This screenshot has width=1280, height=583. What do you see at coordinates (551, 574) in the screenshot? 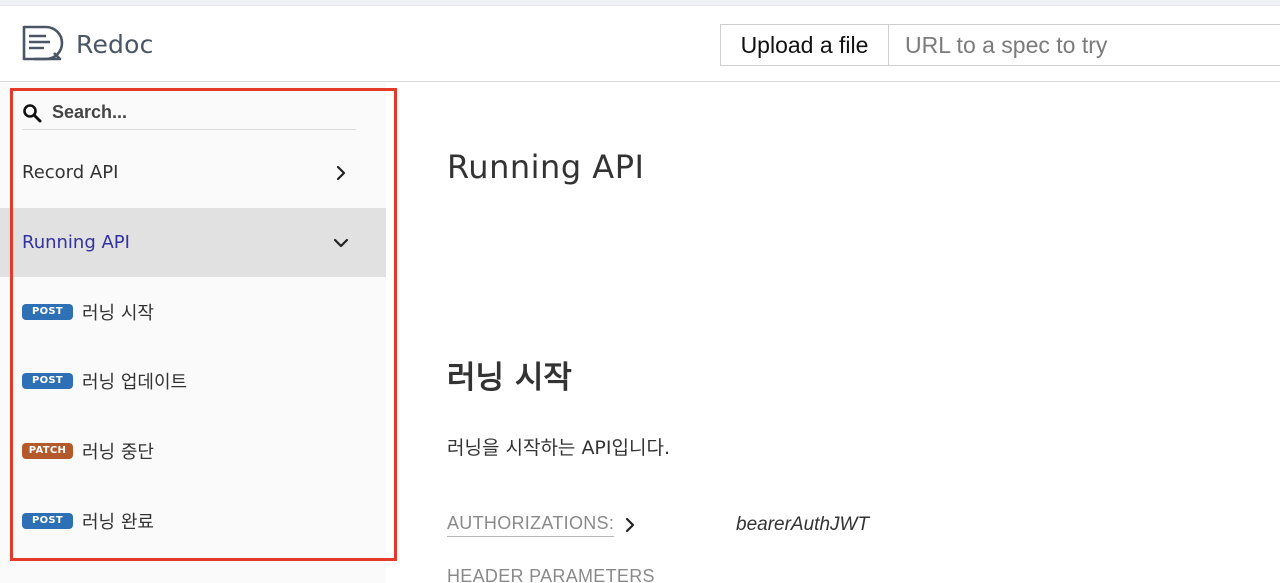
I see `header-parameters-heading: HEADER PARAMETERS` at bounding box center [551, 574].